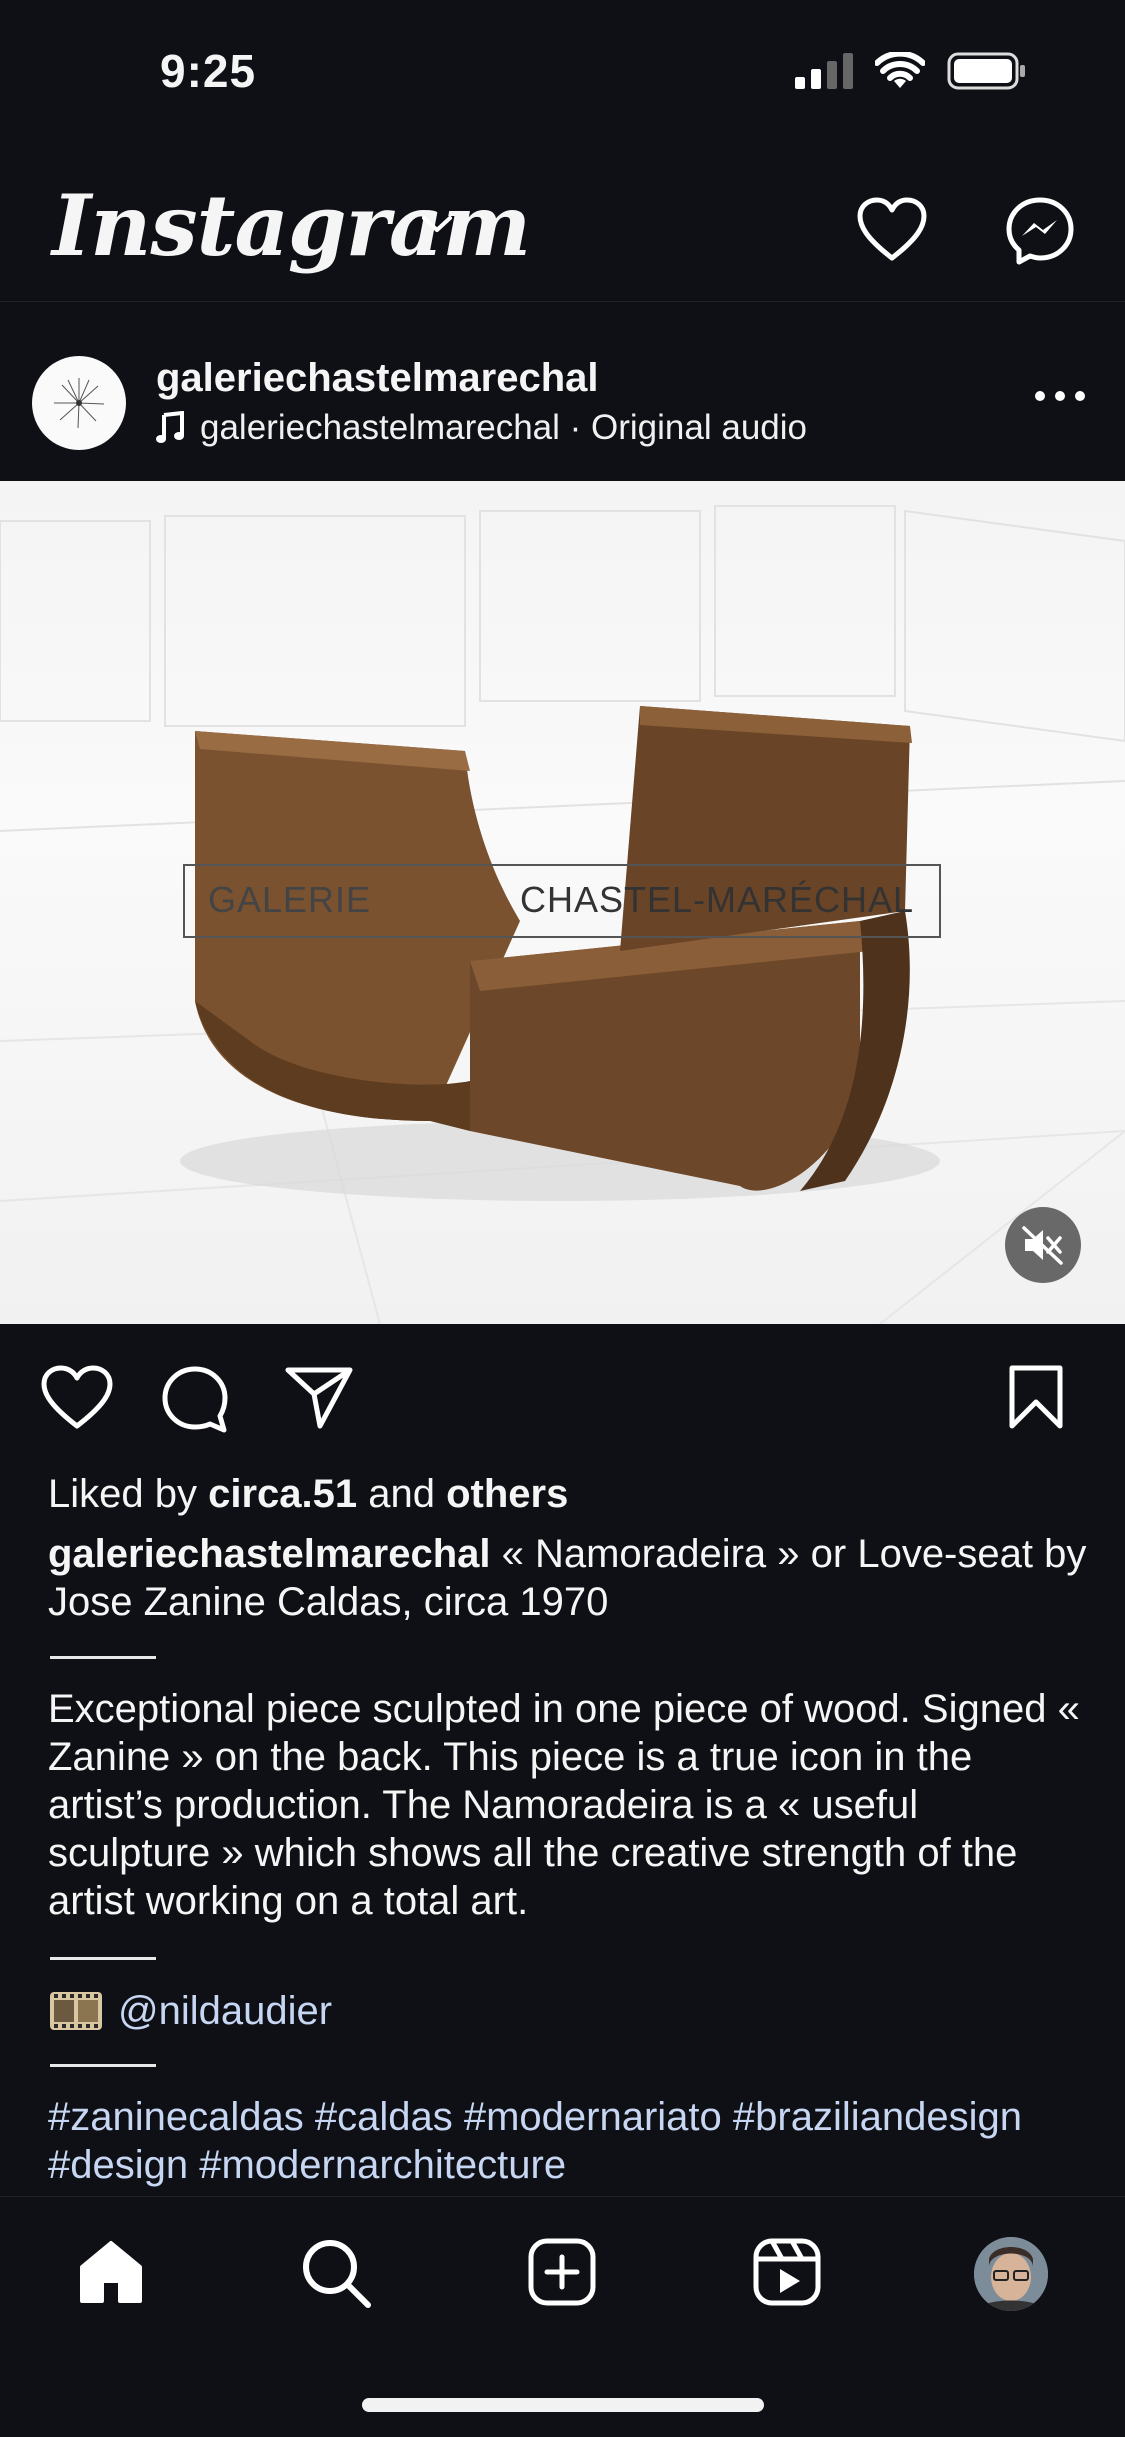  I want to click on instagram-logo: Instagram, so click(291, 225).